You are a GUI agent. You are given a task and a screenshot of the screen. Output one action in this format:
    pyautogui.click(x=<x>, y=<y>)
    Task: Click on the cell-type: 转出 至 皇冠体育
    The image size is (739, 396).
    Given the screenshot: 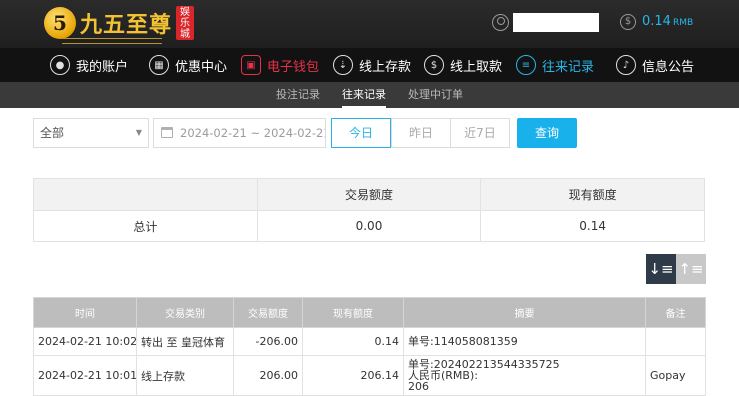 What is the action you would take?
    pyautogui.click(x=185, y=341)
    